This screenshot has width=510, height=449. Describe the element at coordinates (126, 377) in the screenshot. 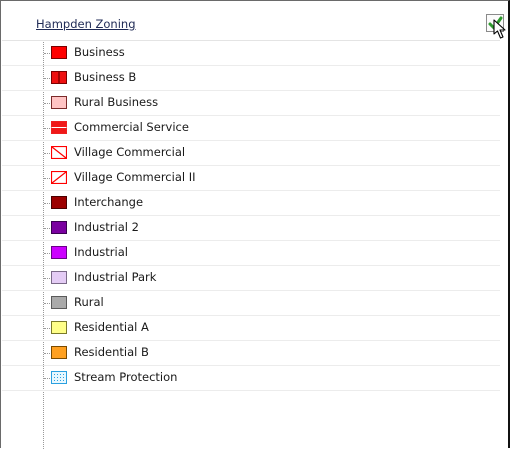

I see `legend-label: Stream Protection` at that location.